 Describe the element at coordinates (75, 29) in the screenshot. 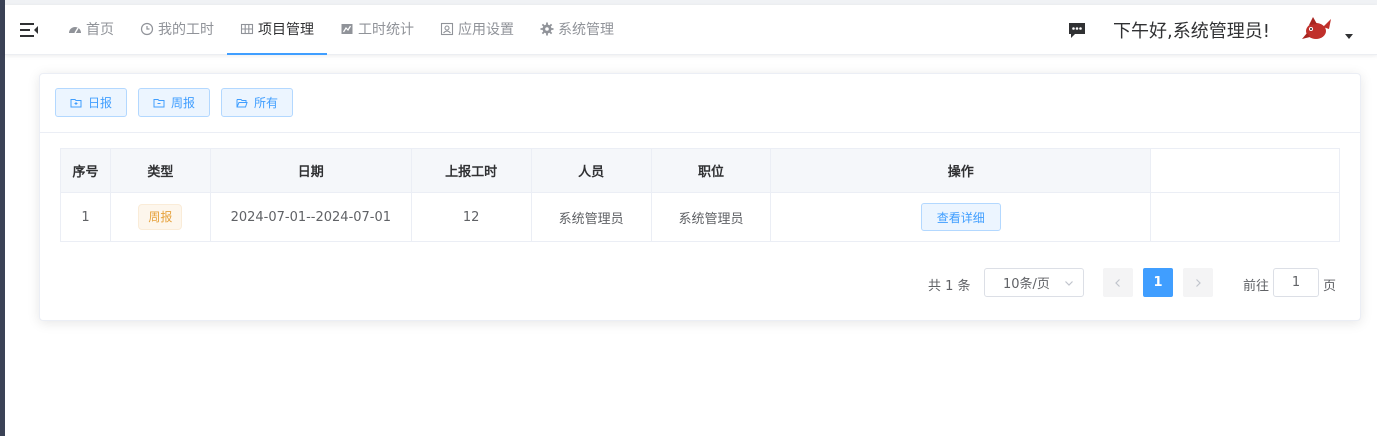

I see `dashboard-icon` at that location.